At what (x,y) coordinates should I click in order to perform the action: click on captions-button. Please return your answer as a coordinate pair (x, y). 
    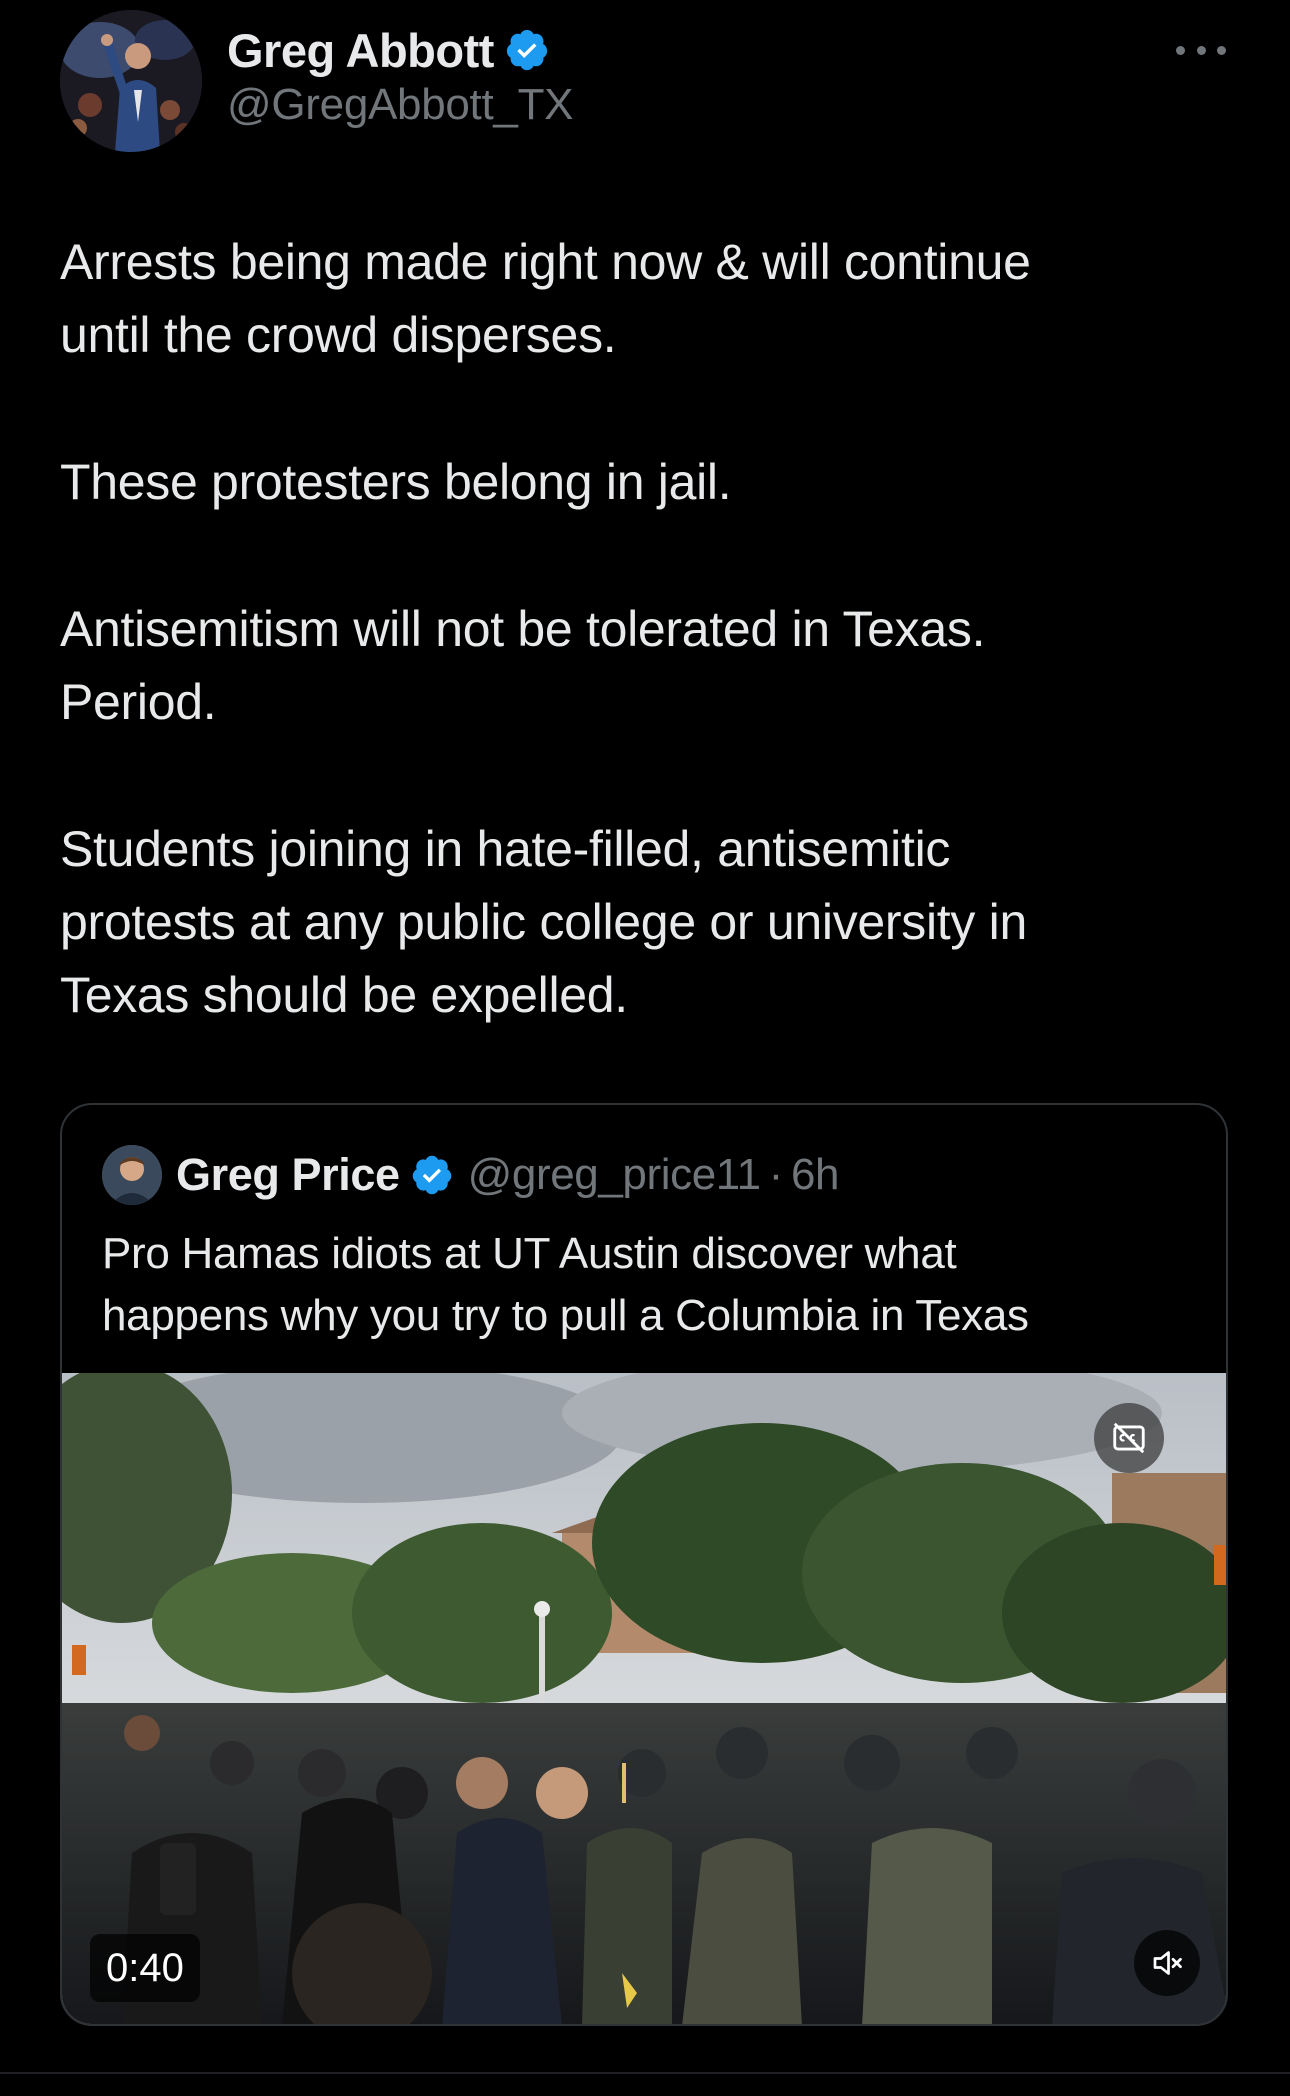
    Looking at the image, I should click on (1129, 1438).